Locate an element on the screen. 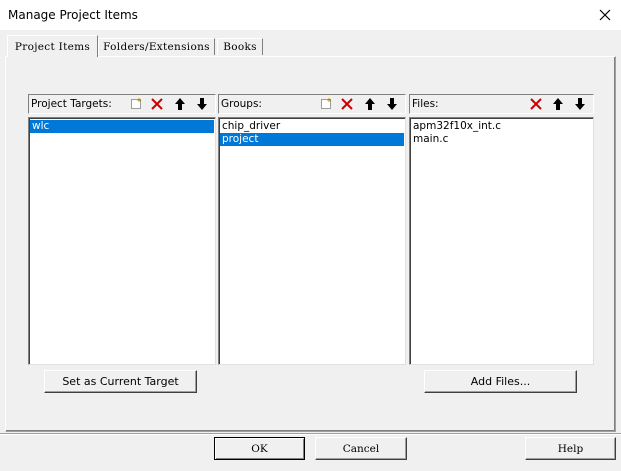  button-label: Set as Current Target is located at coordinates (120, 381).